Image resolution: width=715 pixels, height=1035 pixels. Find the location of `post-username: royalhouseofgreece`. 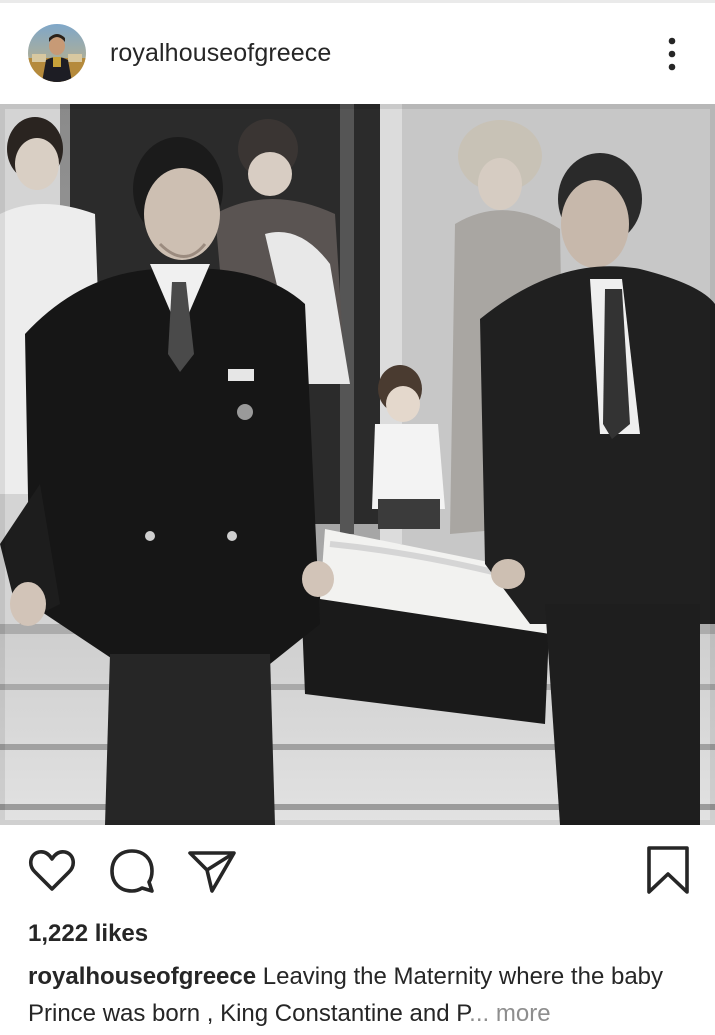

post-username: royalhouseofgreece is located at coordinates (220, 53).